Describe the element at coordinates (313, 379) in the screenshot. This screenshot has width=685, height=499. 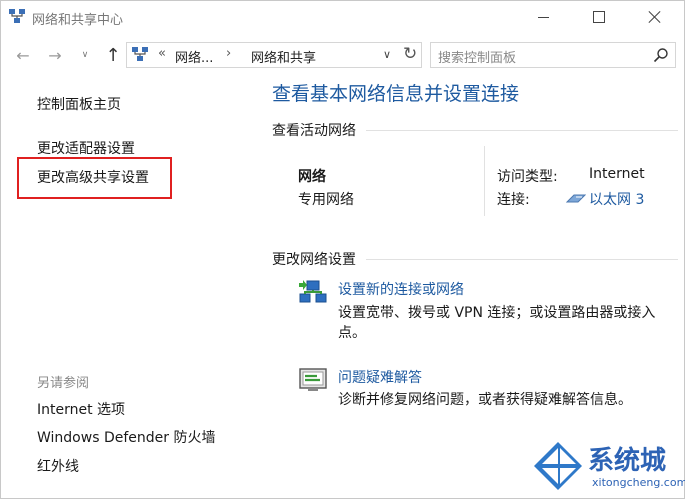
I see `troubleshoot-icon` at that location.